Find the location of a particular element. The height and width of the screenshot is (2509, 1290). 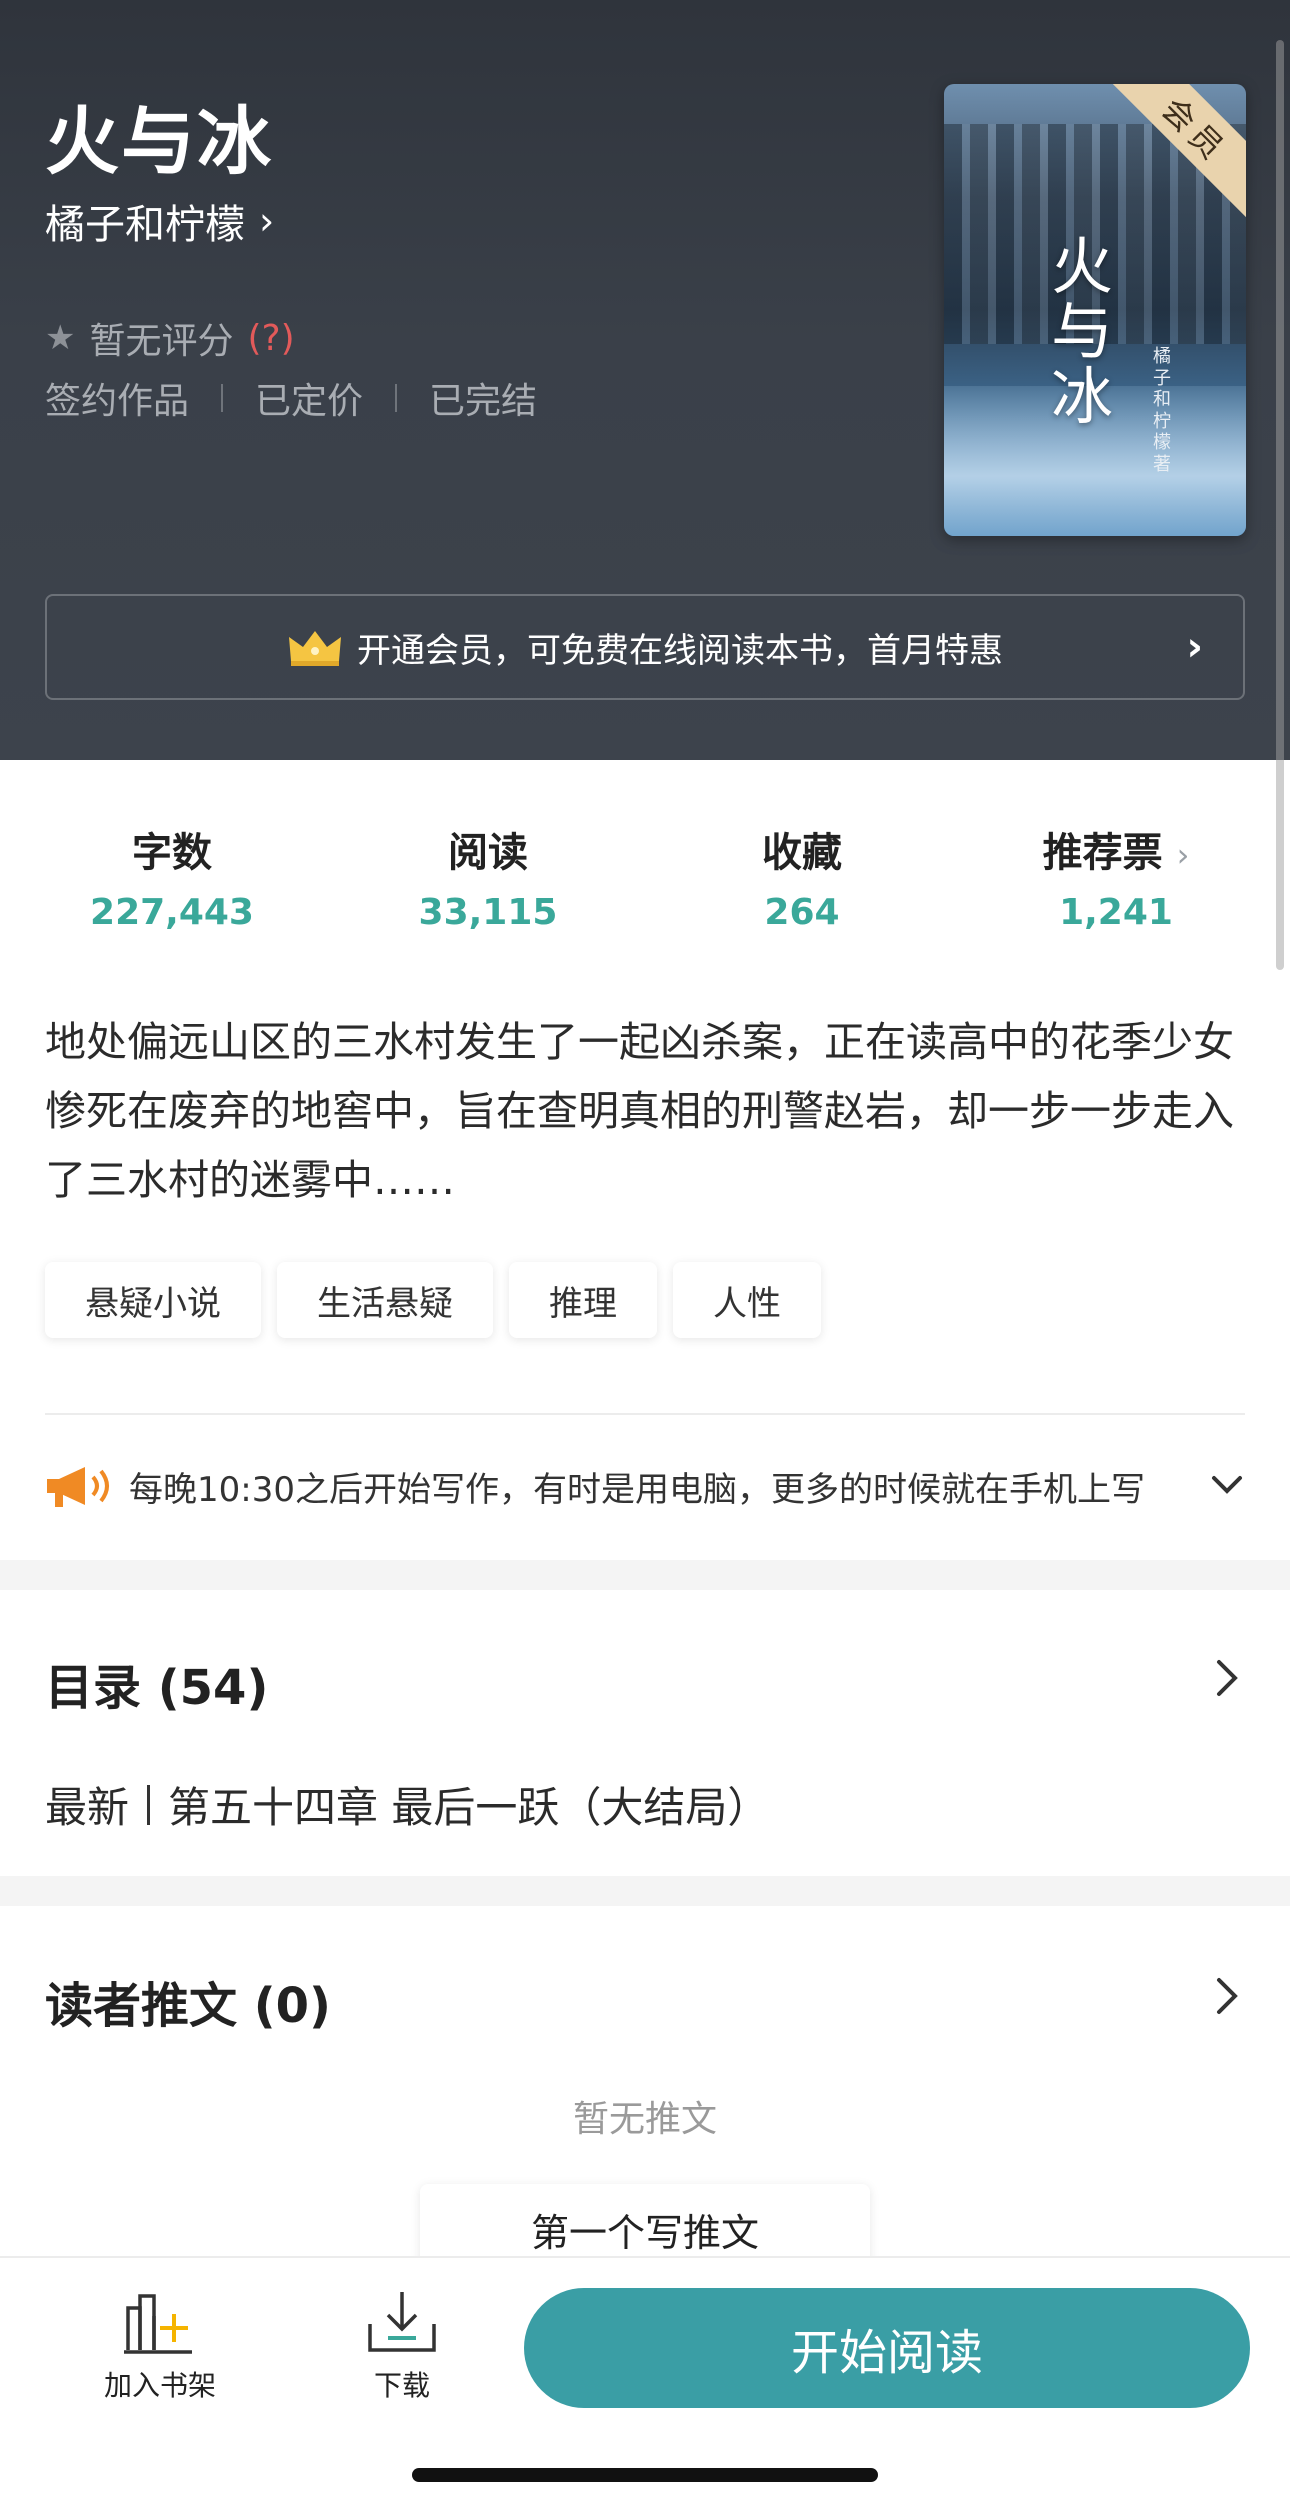

toc-title: 目录 (54) is located at coordinates (156, 1683).